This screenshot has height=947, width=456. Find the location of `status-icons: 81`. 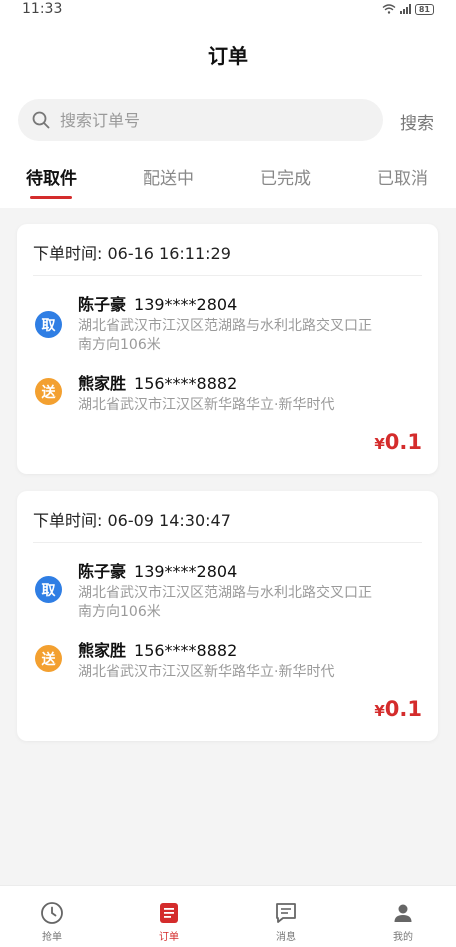

status-icons: 81 is located at coordinates (408, 9).